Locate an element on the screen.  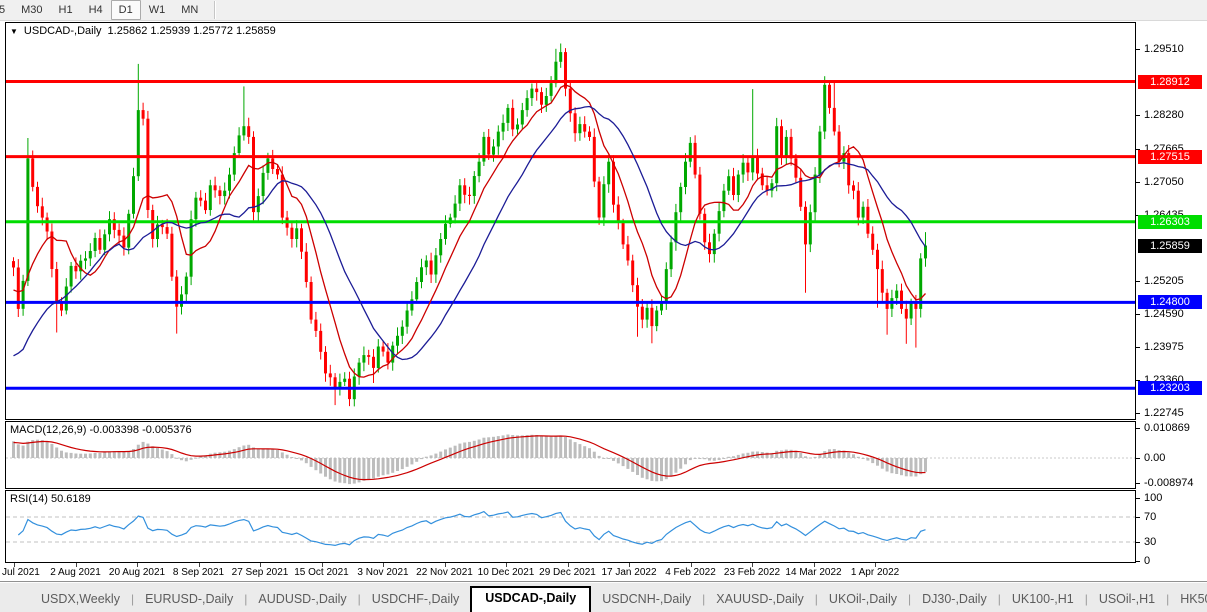
tab-hk50-h1: HK50-,H1 is located at coordinates (1188, 600).